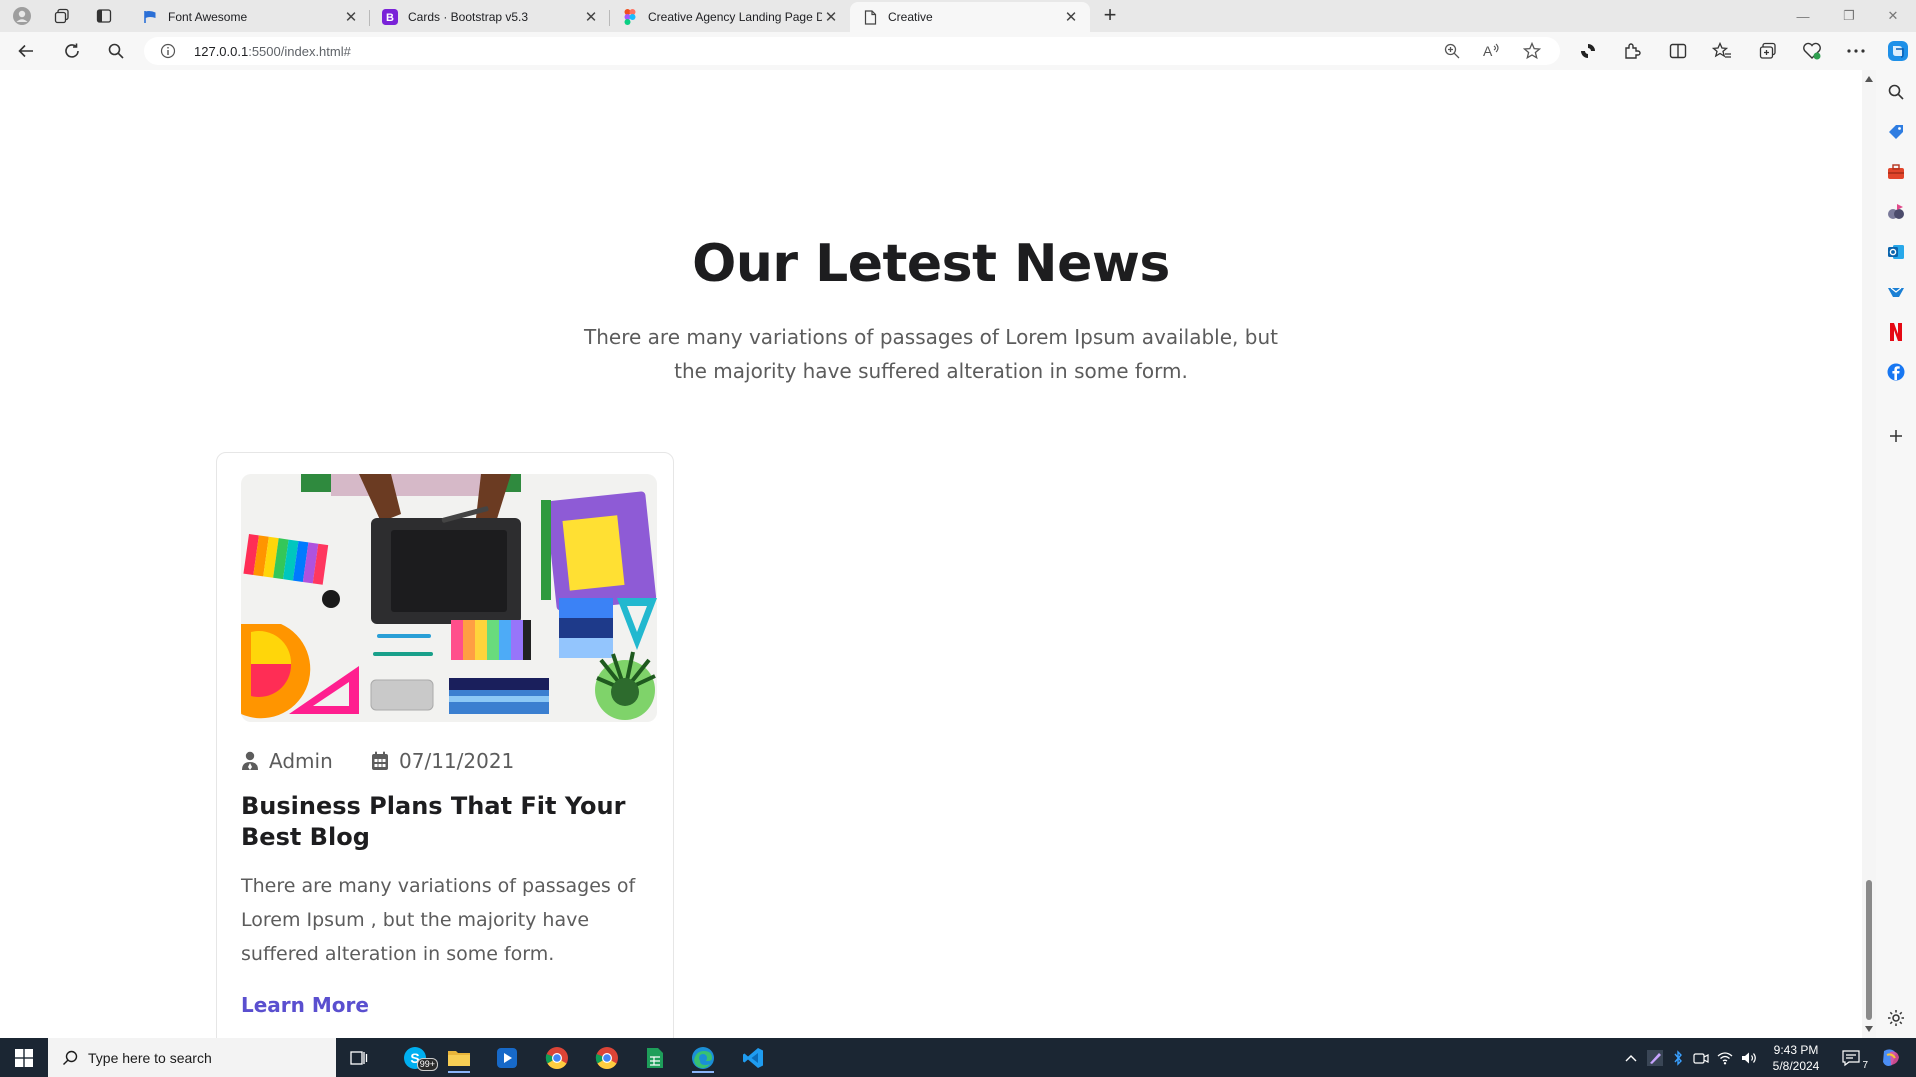  Describe the element at coordinates (735, 17) in the screenshot. I see `tab-title: Creative Agency Landing Page Design` at that location.